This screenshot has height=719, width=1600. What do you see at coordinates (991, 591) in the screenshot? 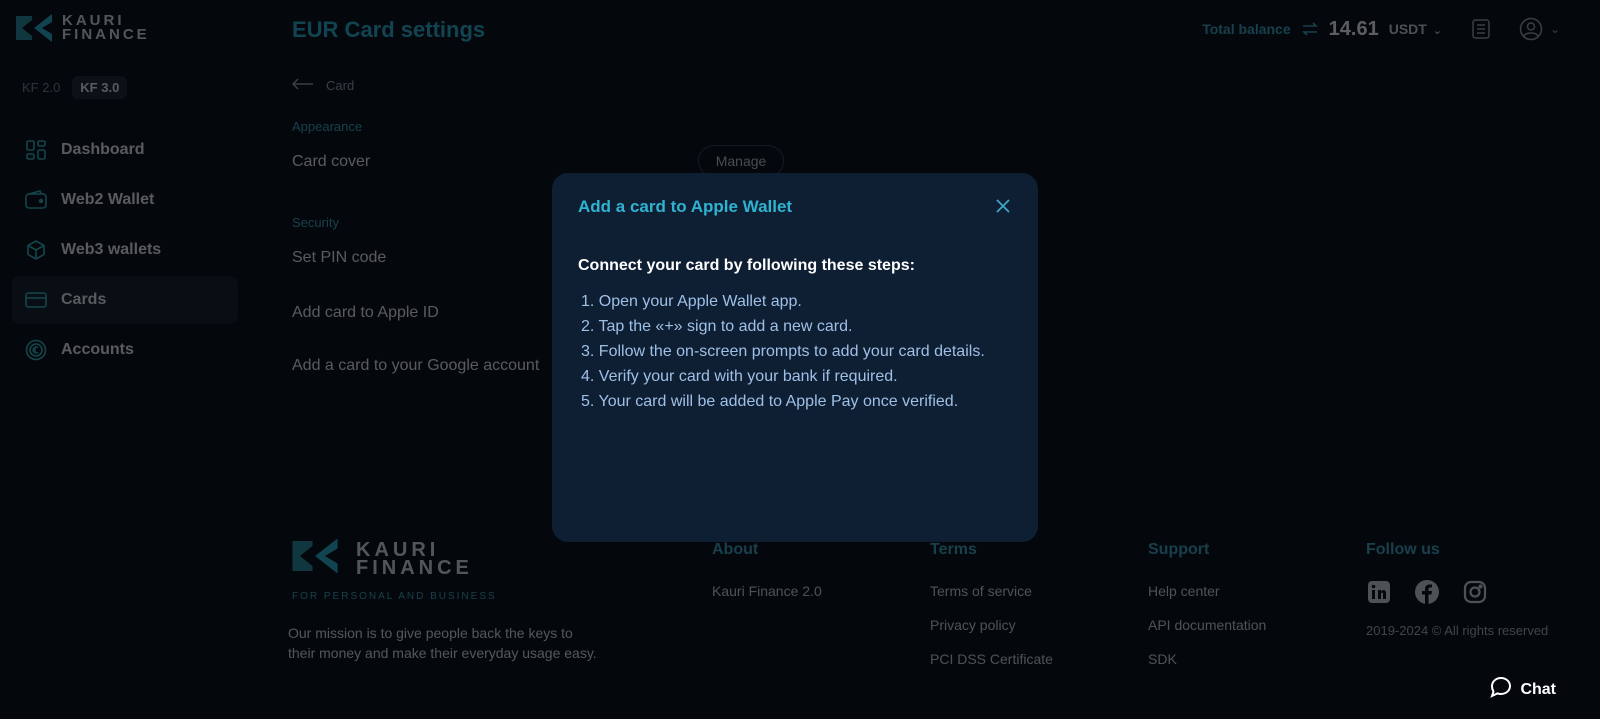
I see `footer-link-terms: Terms of service` at bounding box center [991, 591].